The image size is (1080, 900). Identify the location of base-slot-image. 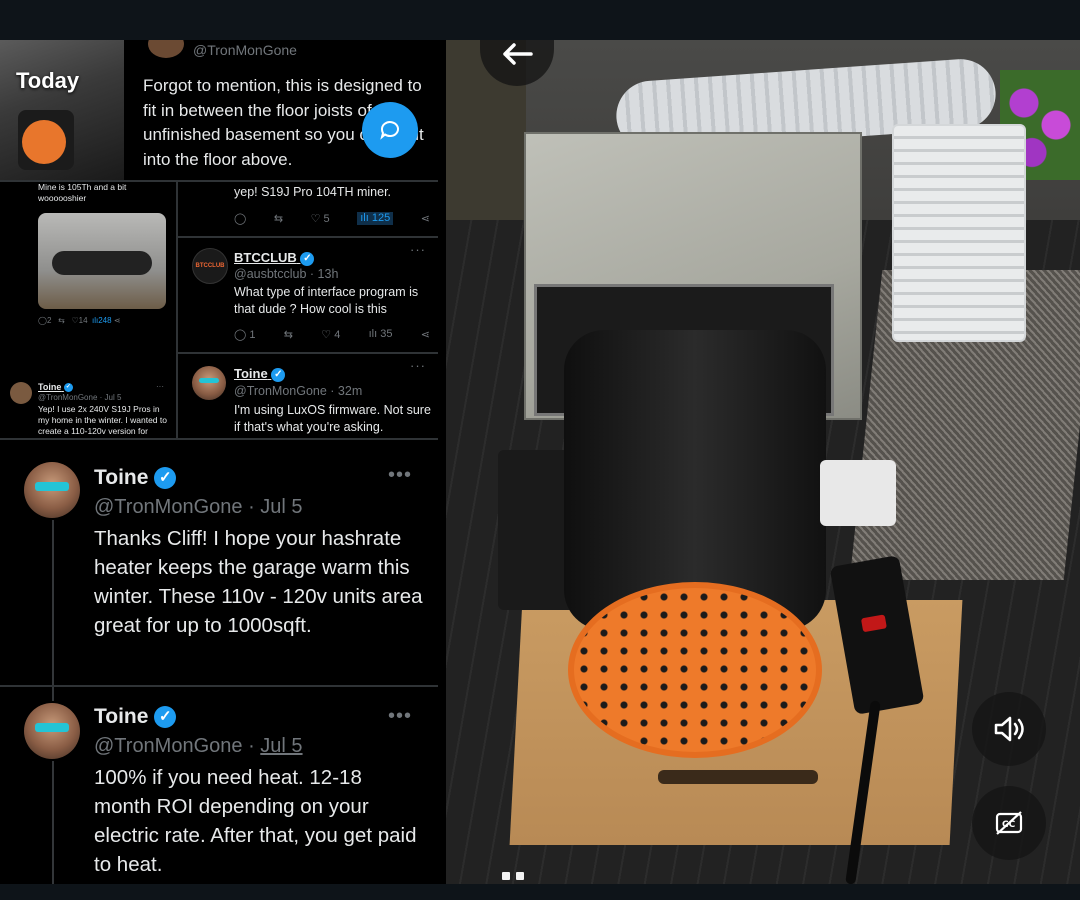
(738, 777).